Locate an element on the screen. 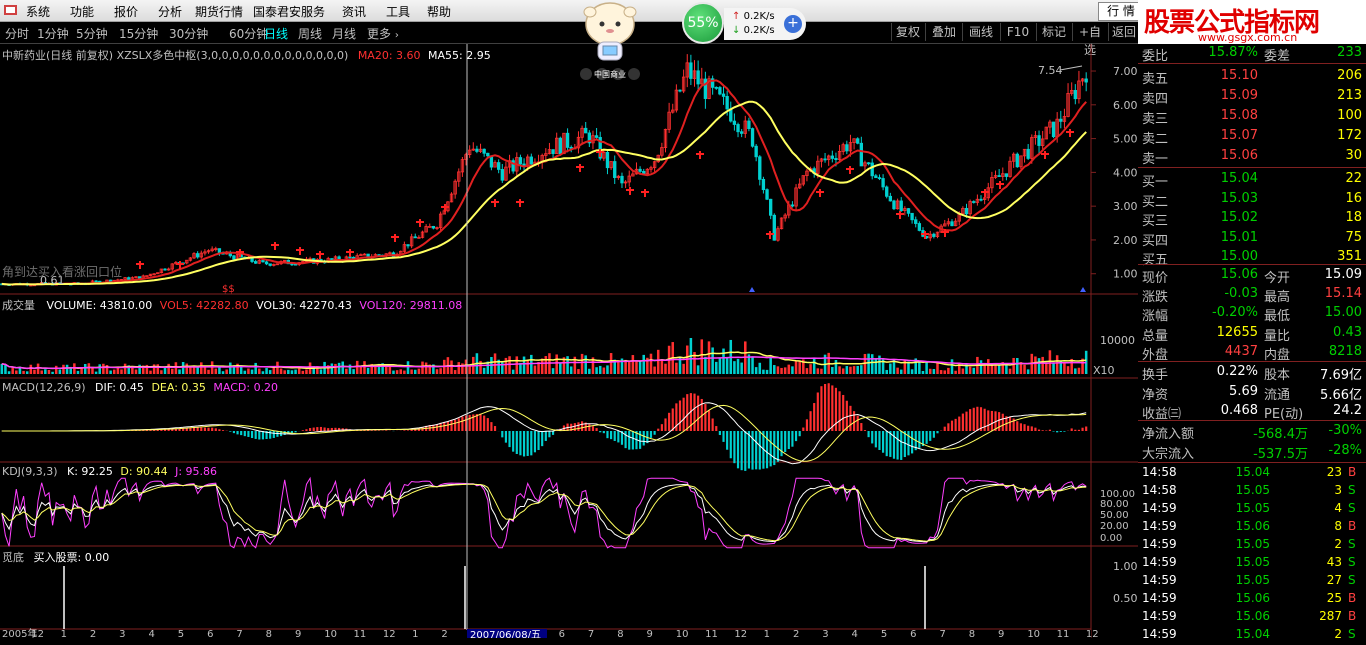  mark-button: 标记 is located at coordinates (1053, 32).